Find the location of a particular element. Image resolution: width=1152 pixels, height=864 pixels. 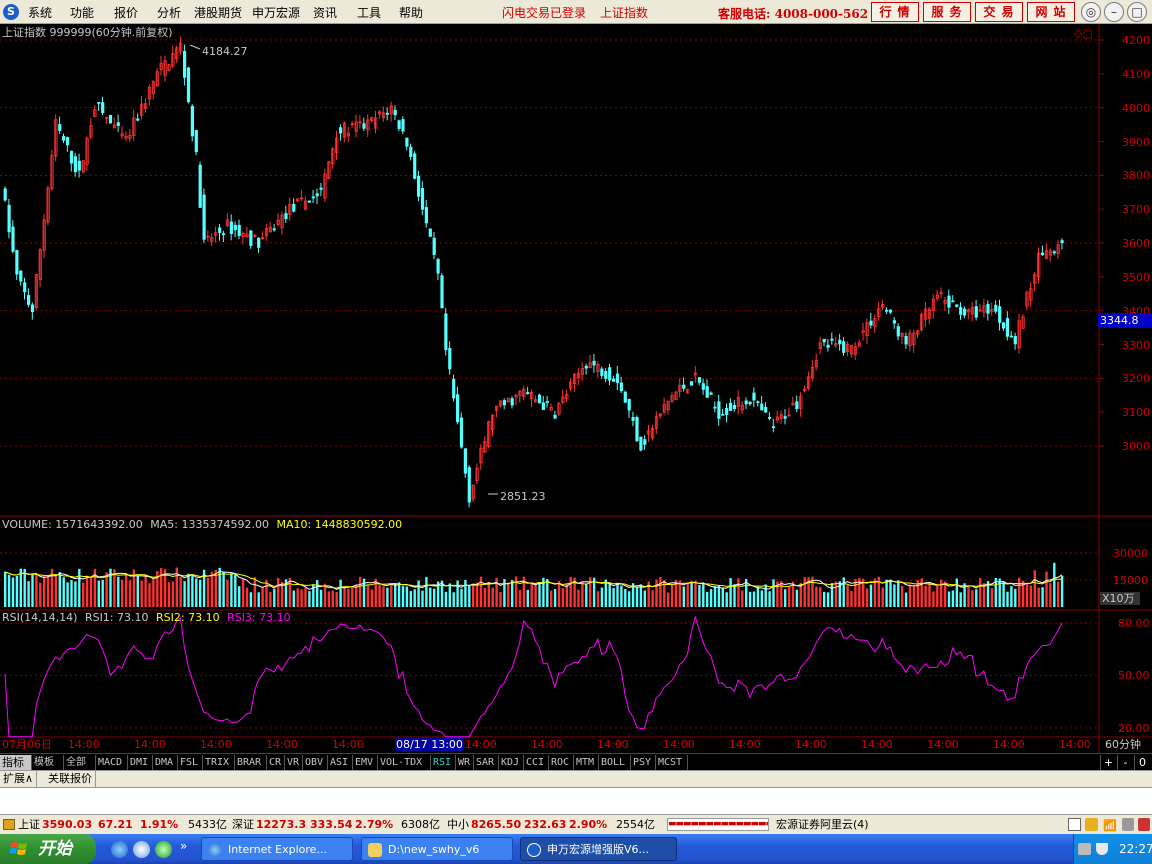

indicator-tab-psy: PSY is located at coordinates (643, 762).